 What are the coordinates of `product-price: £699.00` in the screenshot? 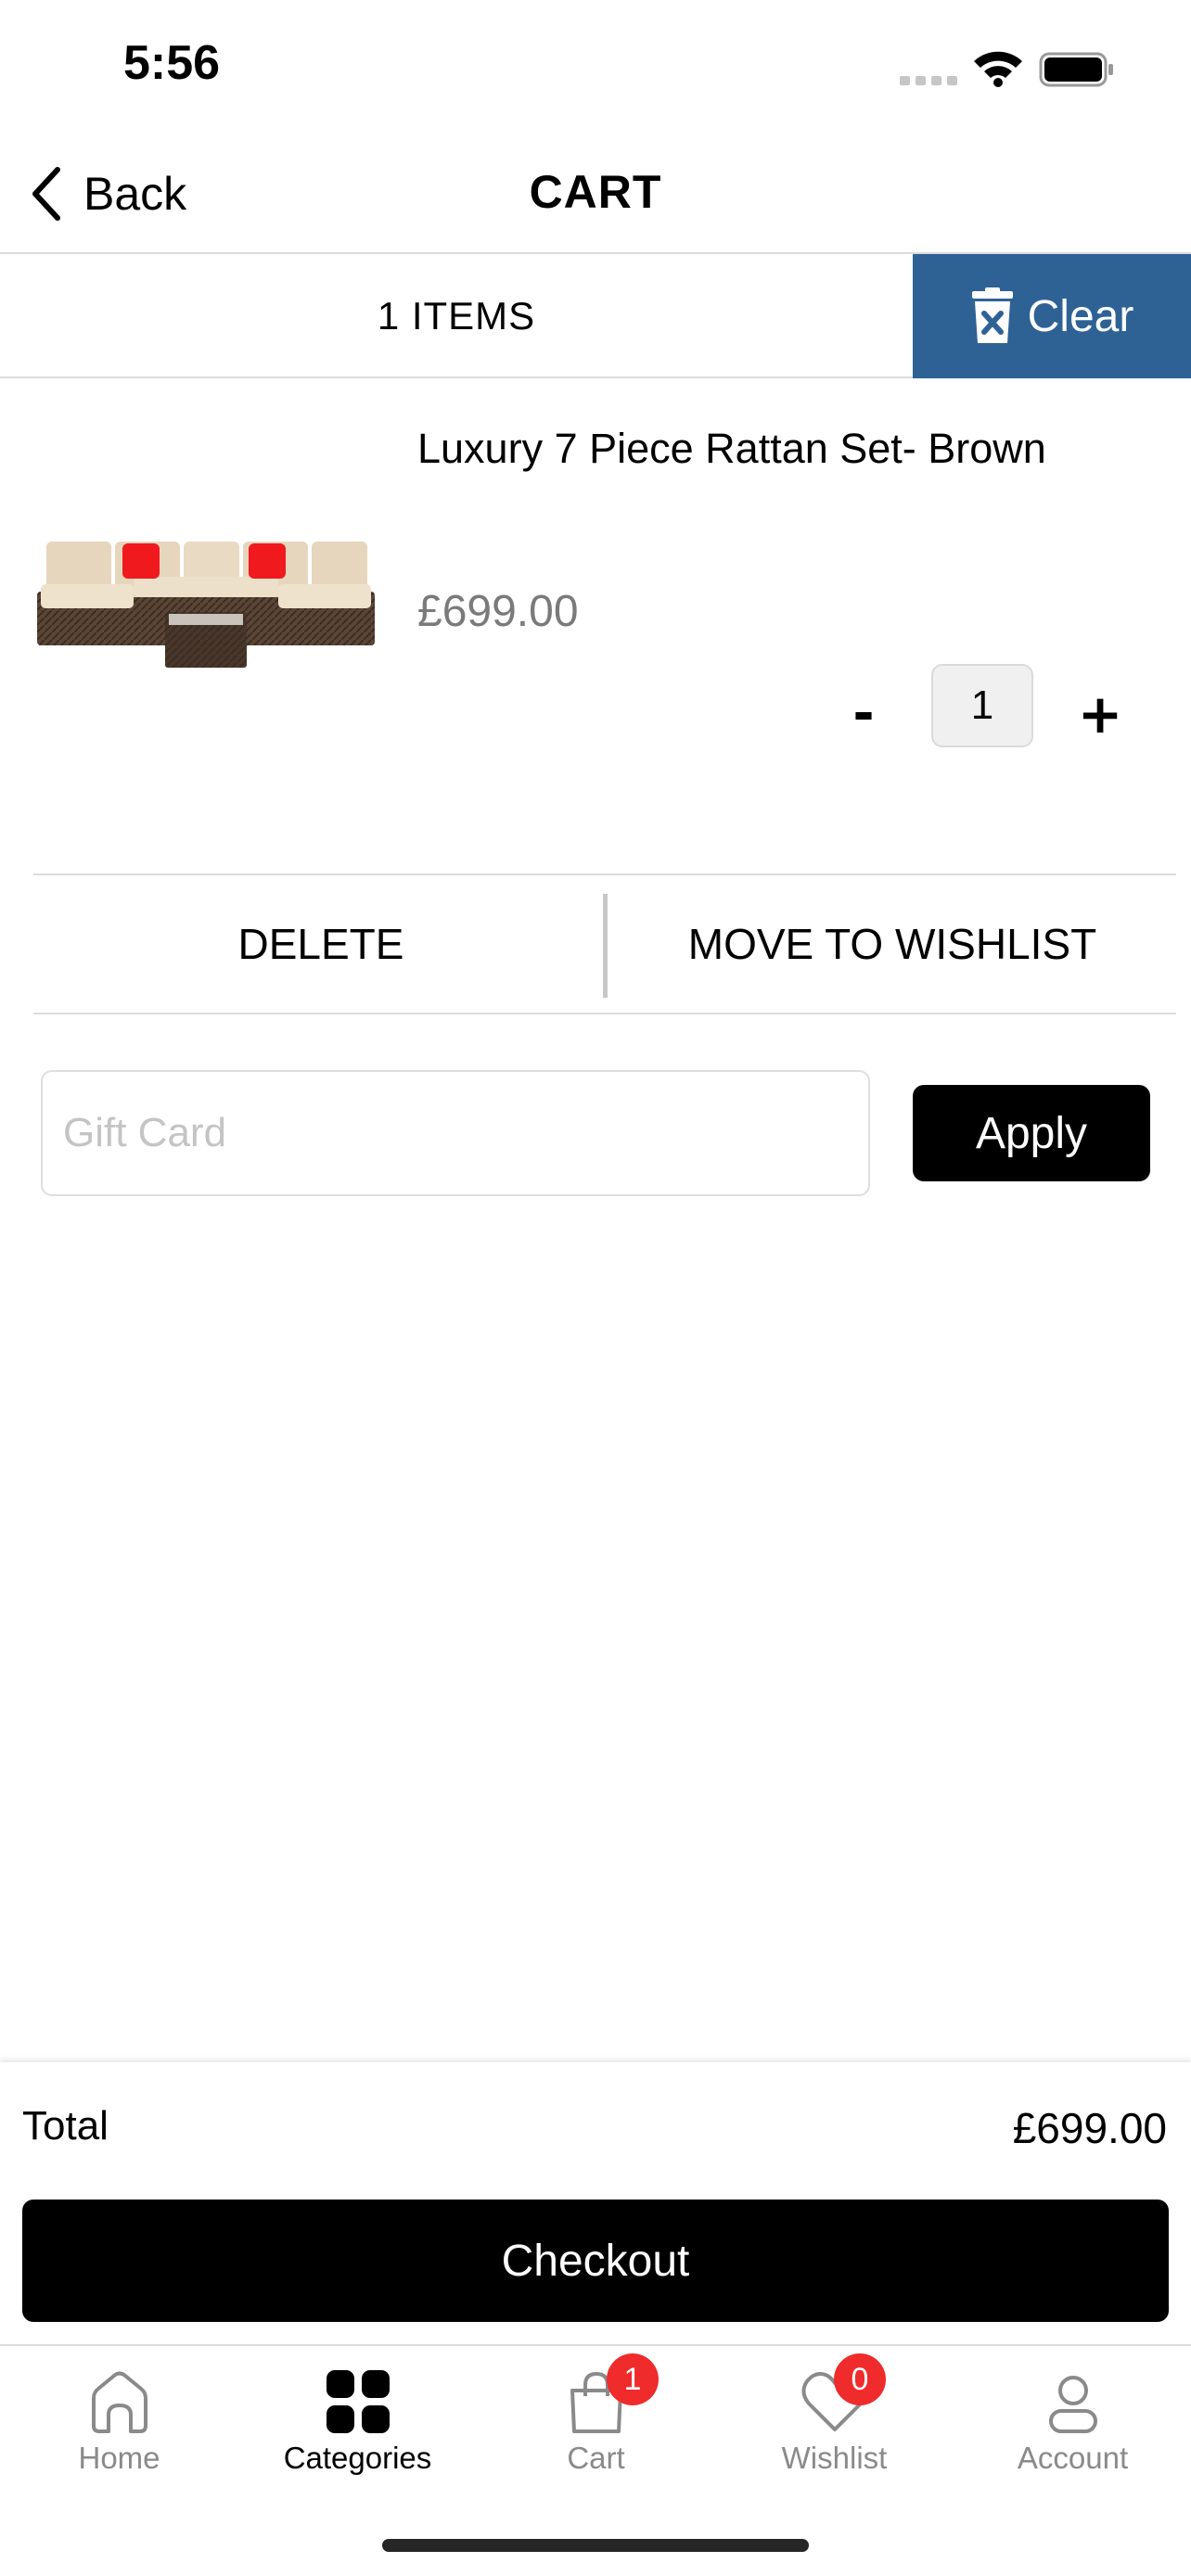 It's located at (498, 612).